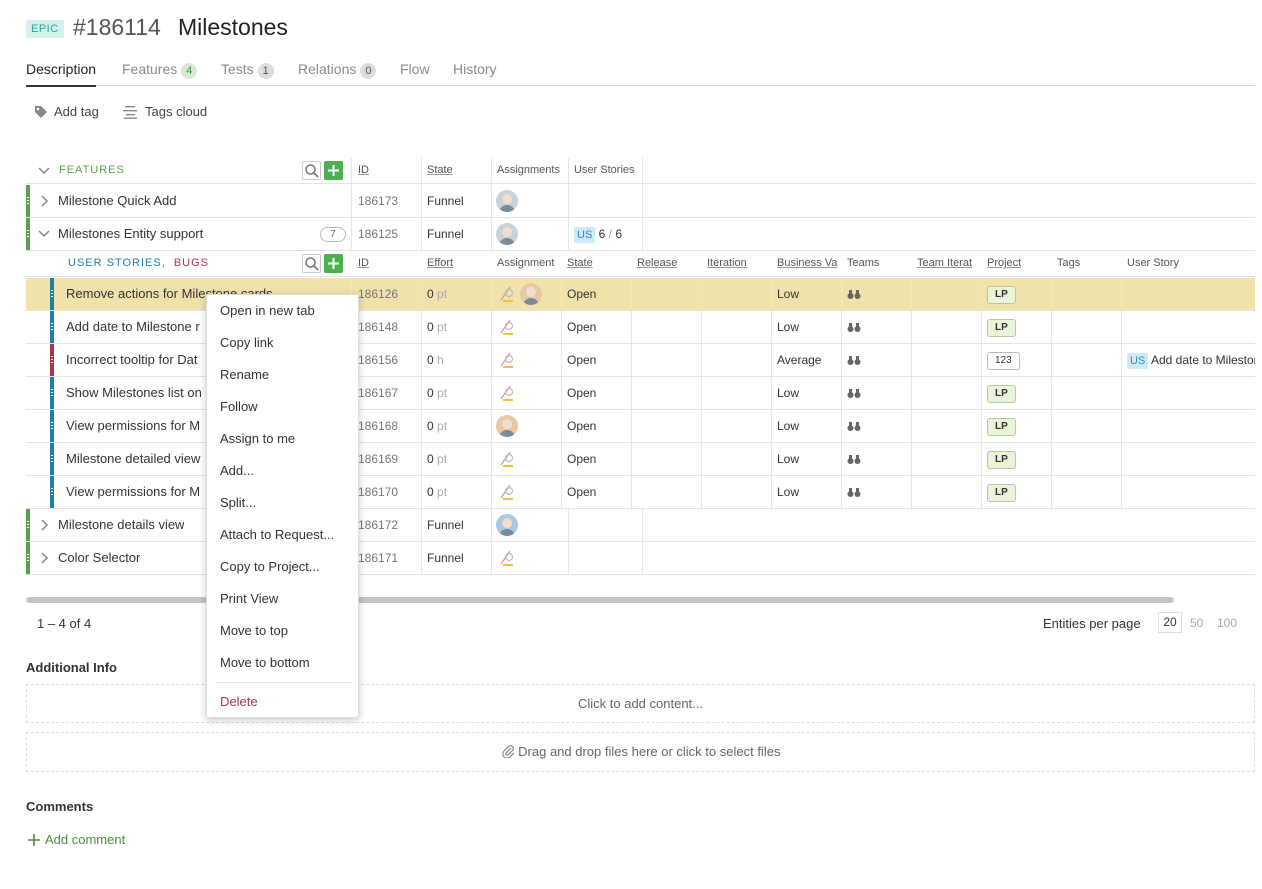  What do you see at coordinates (257, 438) in the screenshot?
I see `menu-item-assign-to-me: Assign to me` at bounding box center [257, 438].